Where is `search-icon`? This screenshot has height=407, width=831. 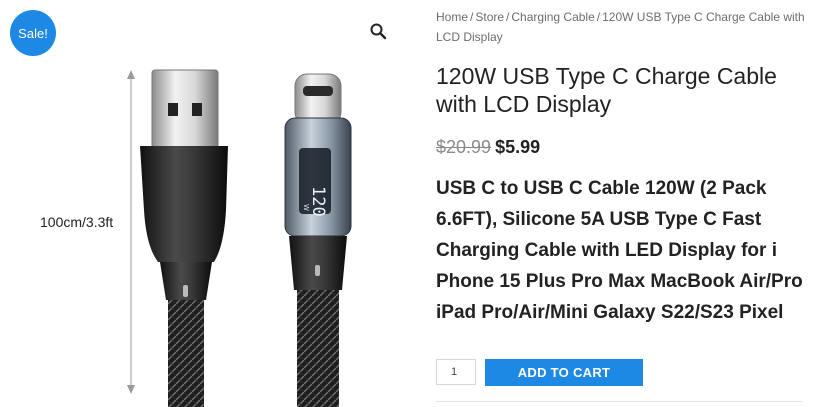
search-icon is located at coordinates (378, 31).